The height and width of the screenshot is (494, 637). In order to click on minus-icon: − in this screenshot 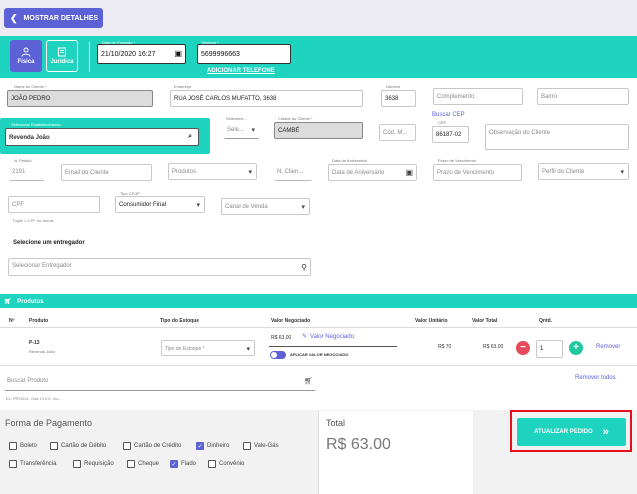, I will do `click(523, 347)`.